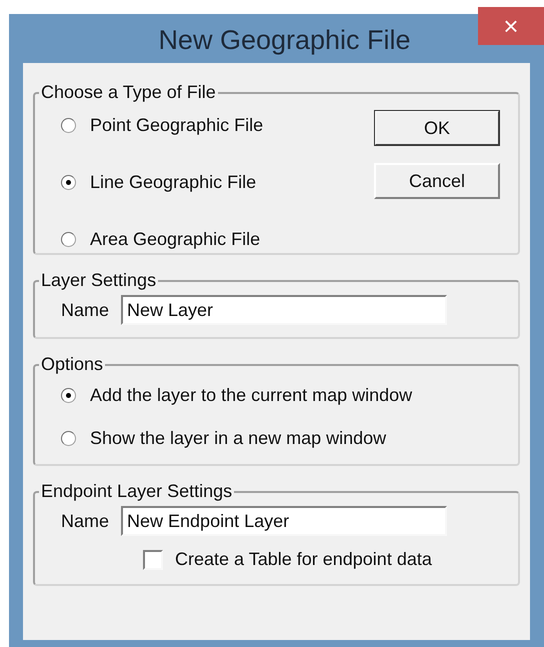 The height and width of the screenshot is (647, 544). What do you see at coordinates (511, 26) in the screenshot?
I see `close-button: ×` at bounding box center [511, 26].